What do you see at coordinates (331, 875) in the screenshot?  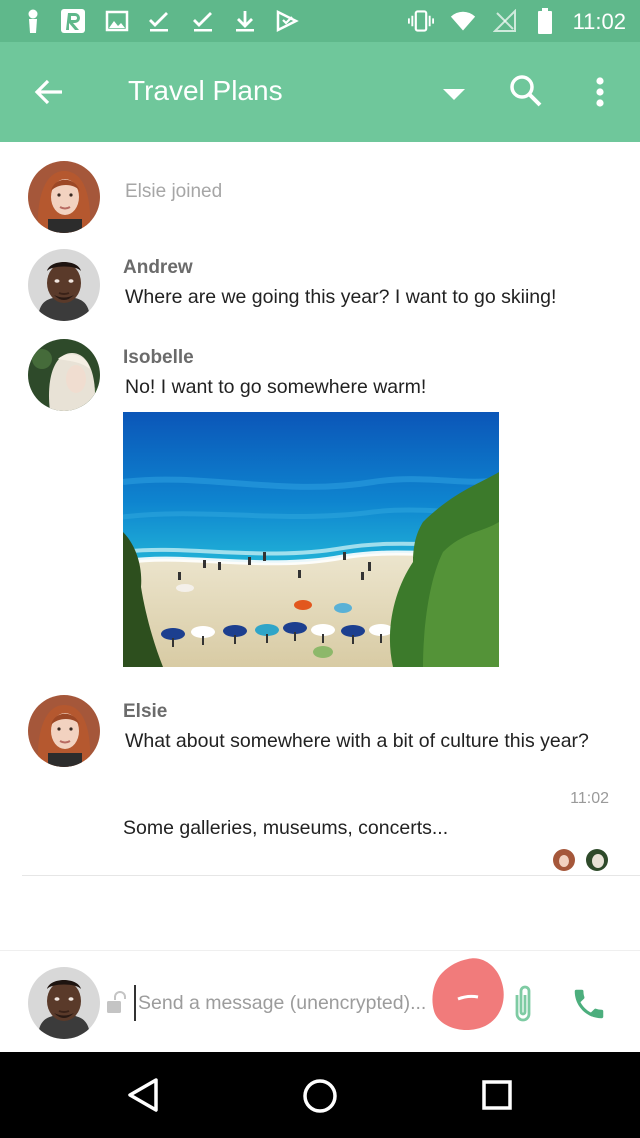 I see `divider` at bounding box center [331, 875].